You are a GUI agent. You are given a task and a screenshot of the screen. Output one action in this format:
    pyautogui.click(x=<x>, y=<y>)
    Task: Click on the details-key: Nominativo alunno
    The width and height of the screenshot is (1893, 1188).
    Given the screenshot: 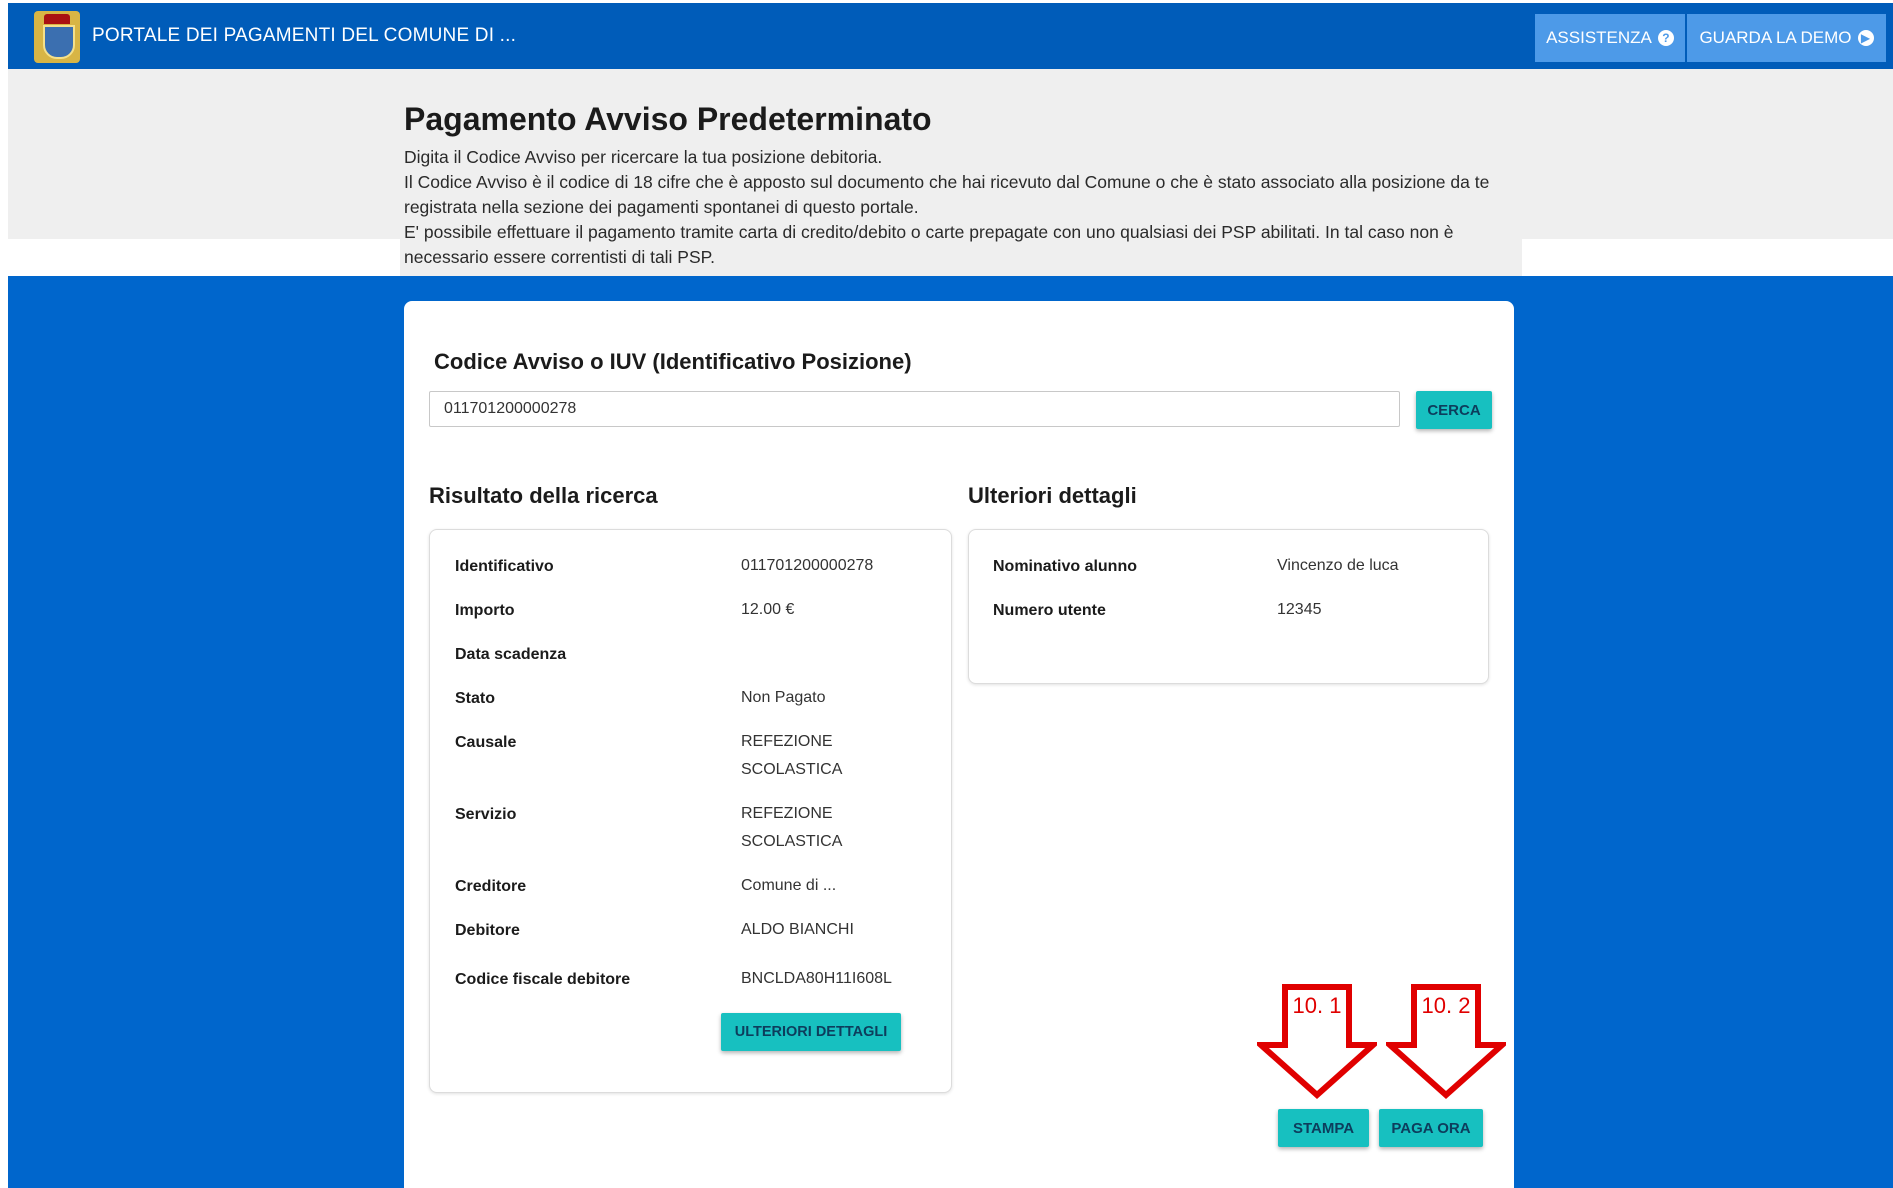 What is the action you would take?
    pyautogui.click(x=1065, y=566)
    